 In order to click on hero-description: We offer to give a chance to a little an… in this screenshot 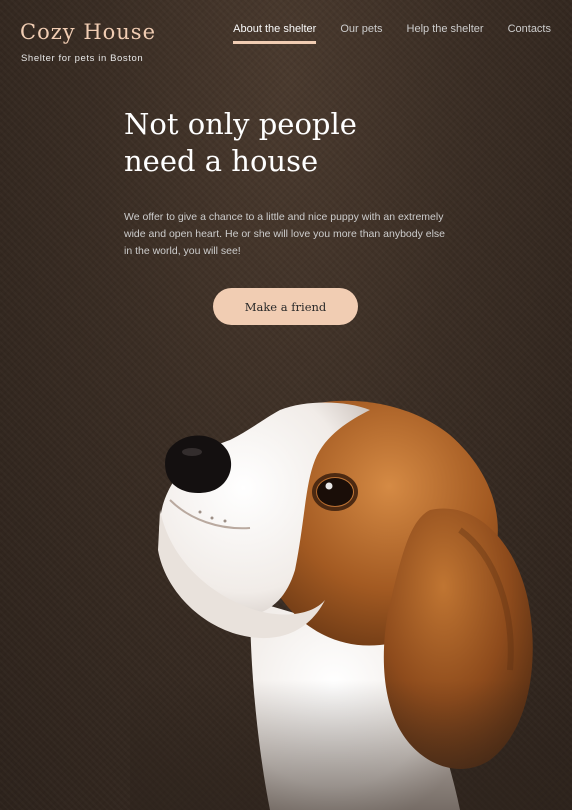, I will do `click(285, 234)`.